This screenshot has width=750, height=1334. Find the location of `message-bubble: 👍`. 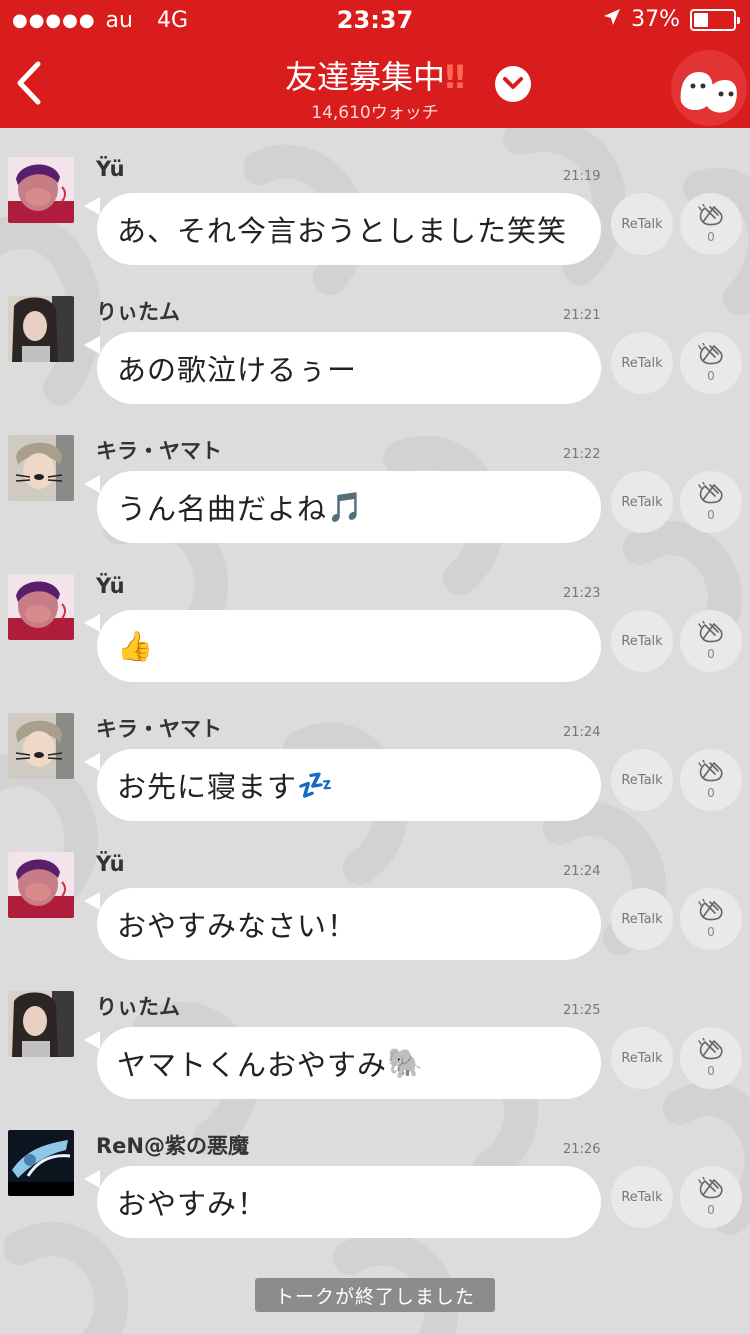

message-bubble: 👍 is located at coordinates (349, 646).